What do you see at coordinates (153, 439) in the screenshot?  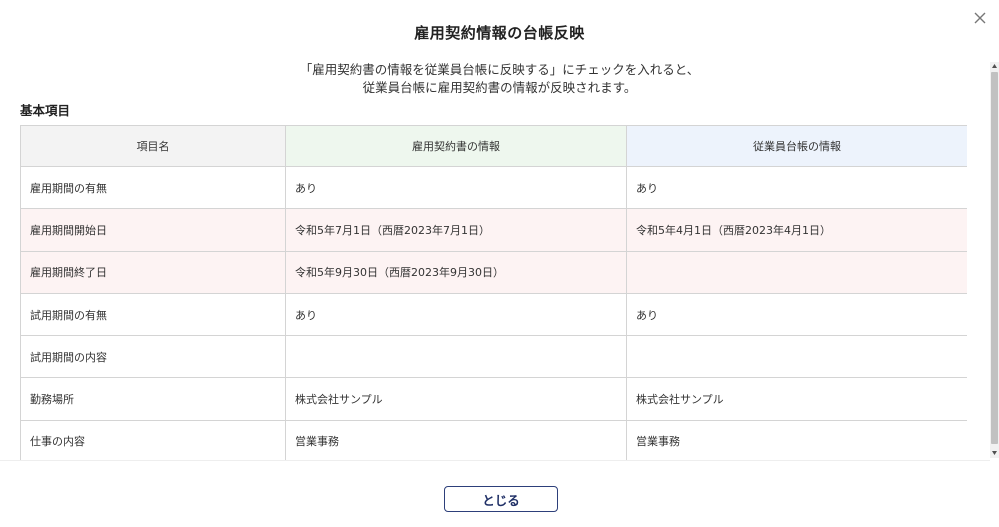 I see `row-item-name: 仕事の内容` at bounding box center [153, 439].